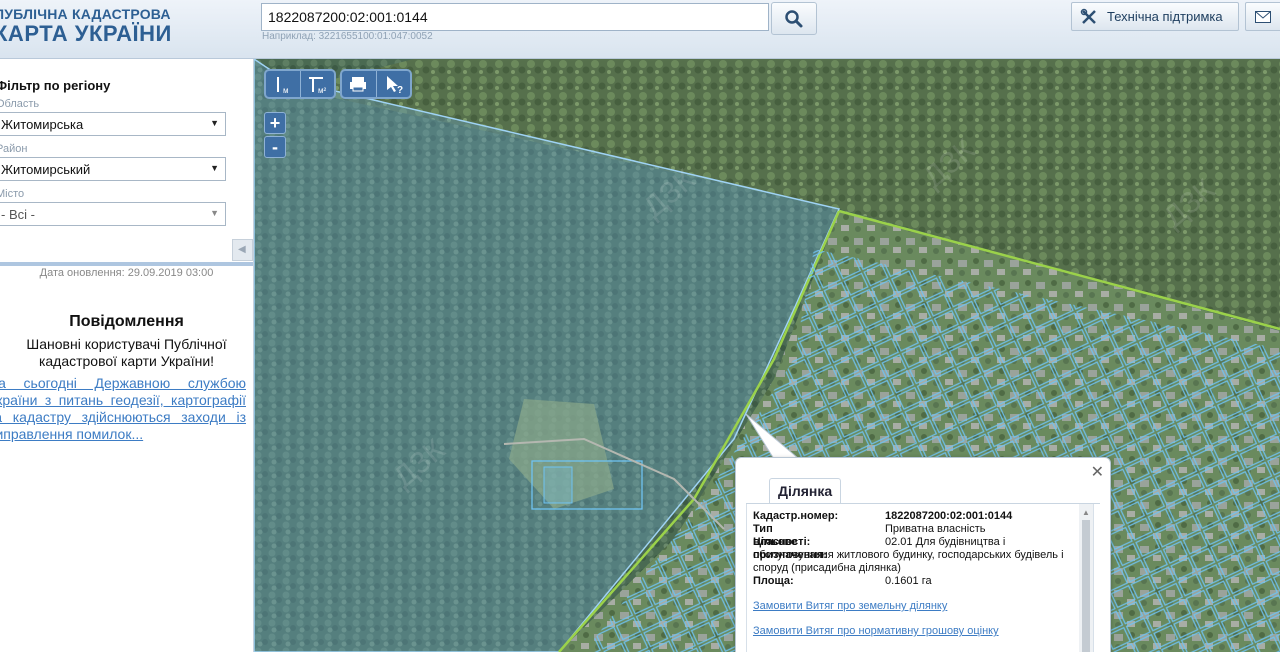 This screenshot has width=1280, height=652. I want to click on ruler-icon: м, so click(283, 86).